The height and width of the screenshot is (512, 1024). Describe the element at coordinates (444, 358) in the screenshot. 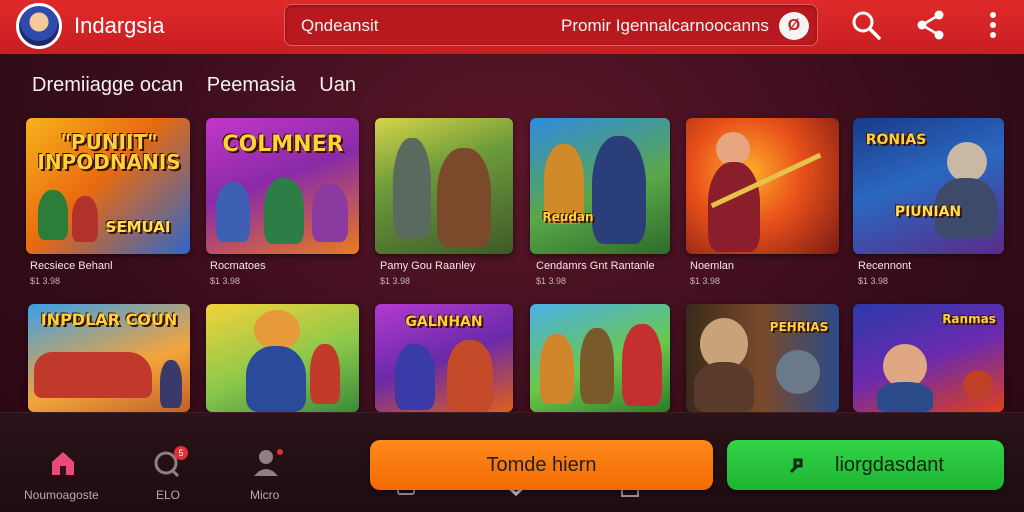

I see `game-card: GALNHAN` at that location.